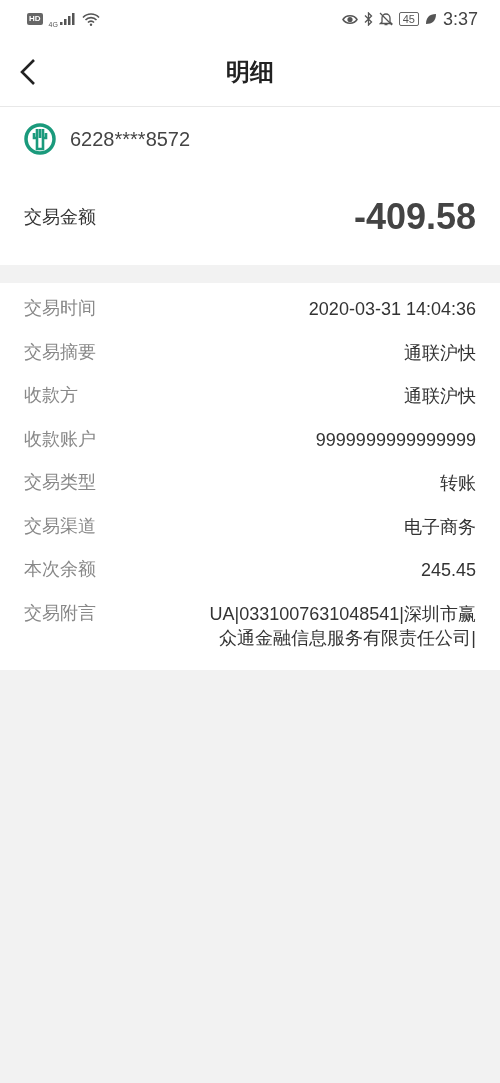 This screenshot has height=1083, width=500. What do you see at coordinates (414, 217) in the screenshot?
I see `amount-value: -409.58` at bounding box center [414, 217].